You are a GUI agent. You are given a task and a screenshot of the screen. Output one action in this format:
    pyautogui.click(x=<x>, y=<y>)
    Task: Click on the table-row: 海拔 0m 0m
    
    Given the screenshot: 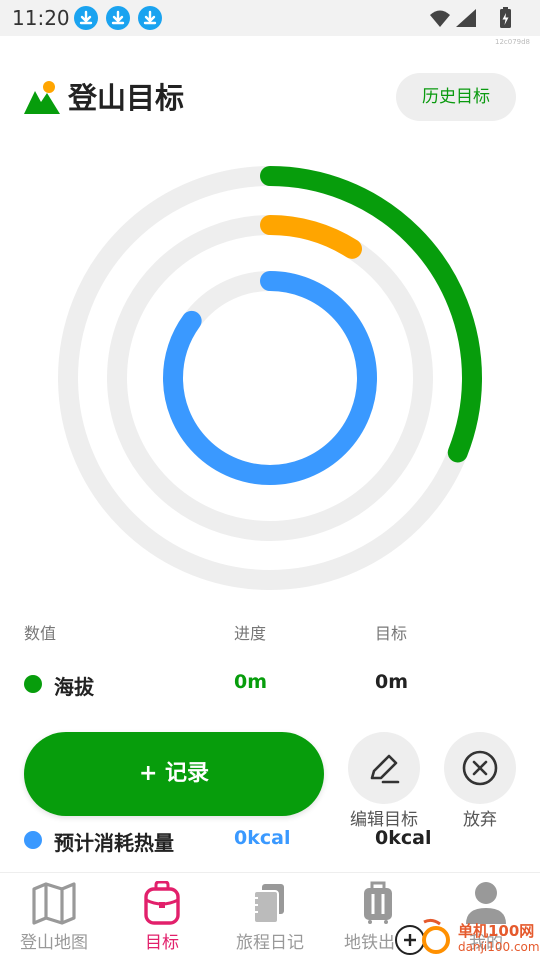 What is the action you would take?
    pyautogui.click(x=270, y=688)
    